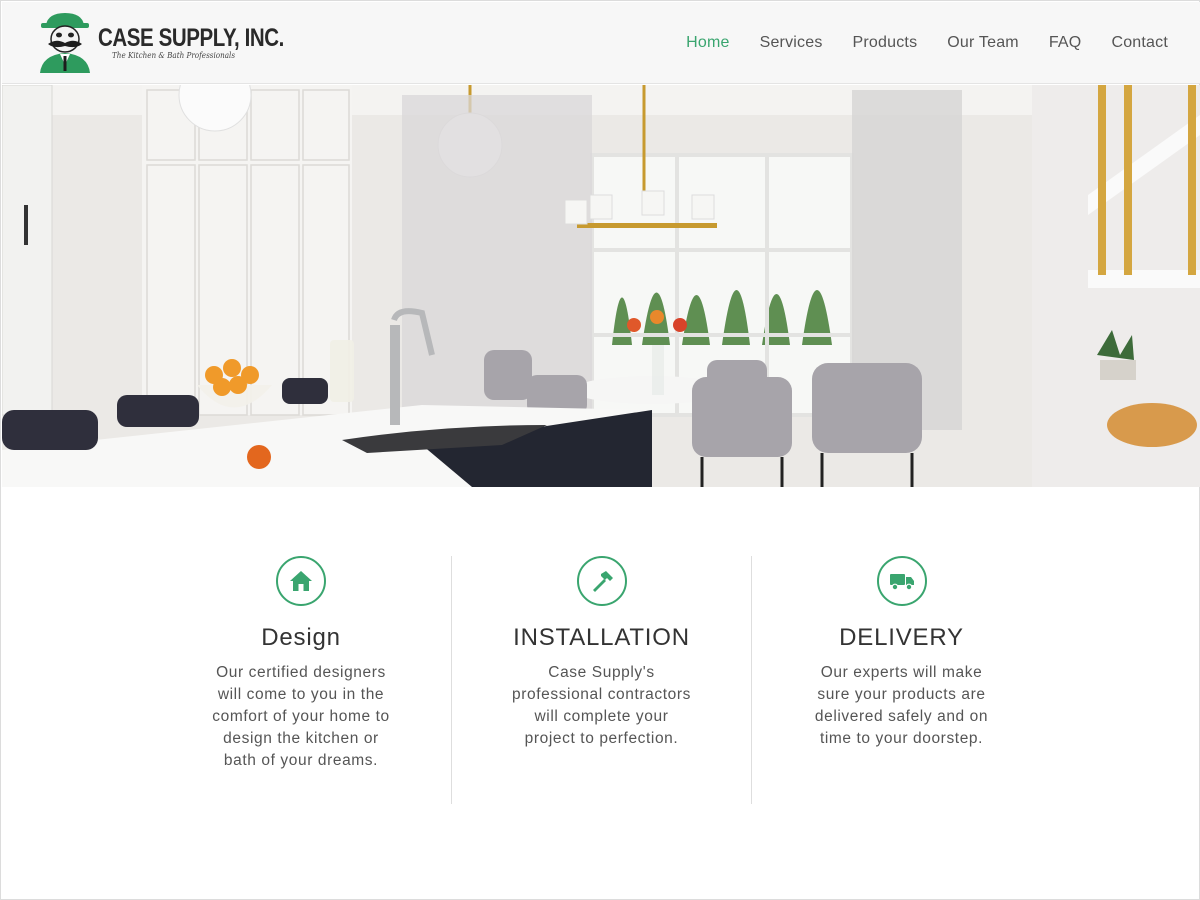 This screenshot has height=900, width=1200. I want to click on feature-title: DELIVERY, so click(901, 637).